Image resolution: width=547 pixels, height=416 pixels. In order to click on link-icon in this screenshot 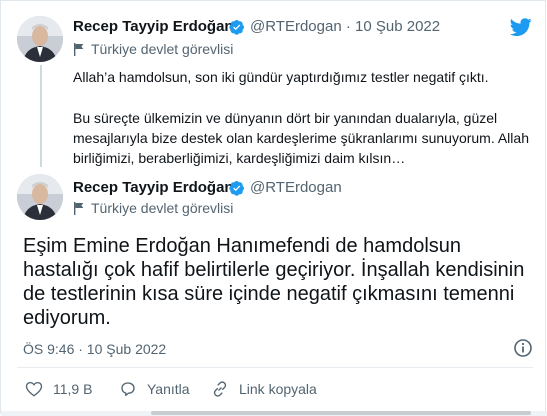, I will do `click(220, 389)`.